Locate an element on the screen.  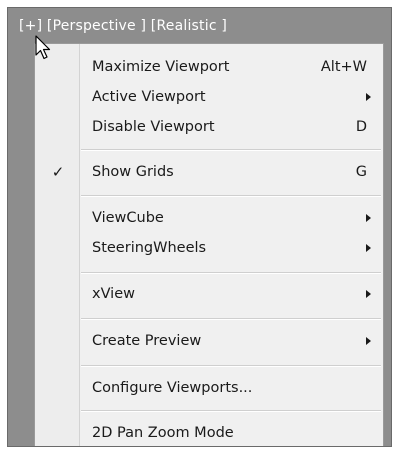
menu-item-label: ViewCube is located at coordinates (128, 218).